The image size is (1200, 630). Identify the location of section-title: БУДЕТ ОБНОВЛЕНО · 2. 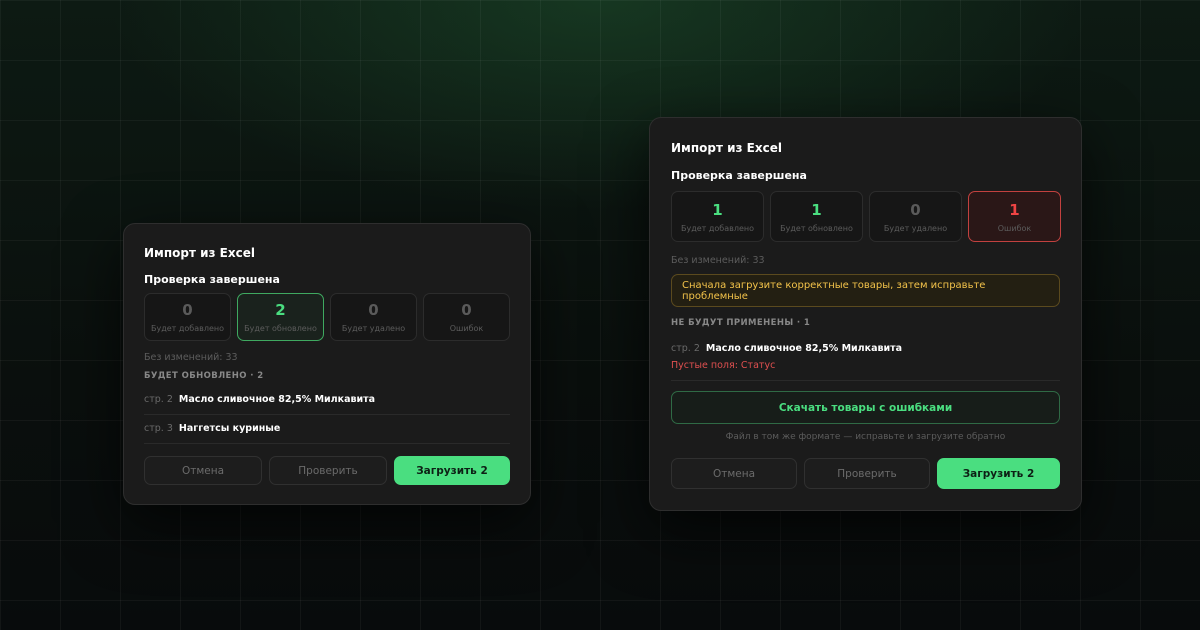
(204, 376).